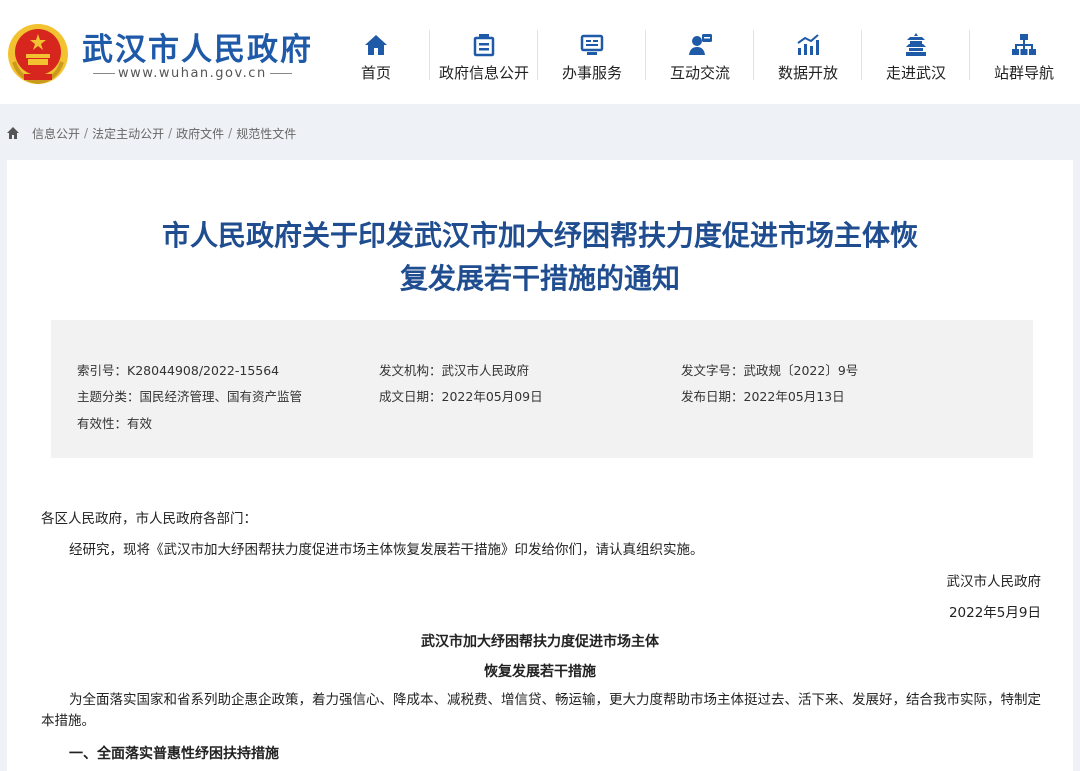 The image size is (1080, 771). What do you see at coordinates (994, 613) in the screenshot?
I see `signing-date: 2022年5月9日` at bounding box center [994, 613].